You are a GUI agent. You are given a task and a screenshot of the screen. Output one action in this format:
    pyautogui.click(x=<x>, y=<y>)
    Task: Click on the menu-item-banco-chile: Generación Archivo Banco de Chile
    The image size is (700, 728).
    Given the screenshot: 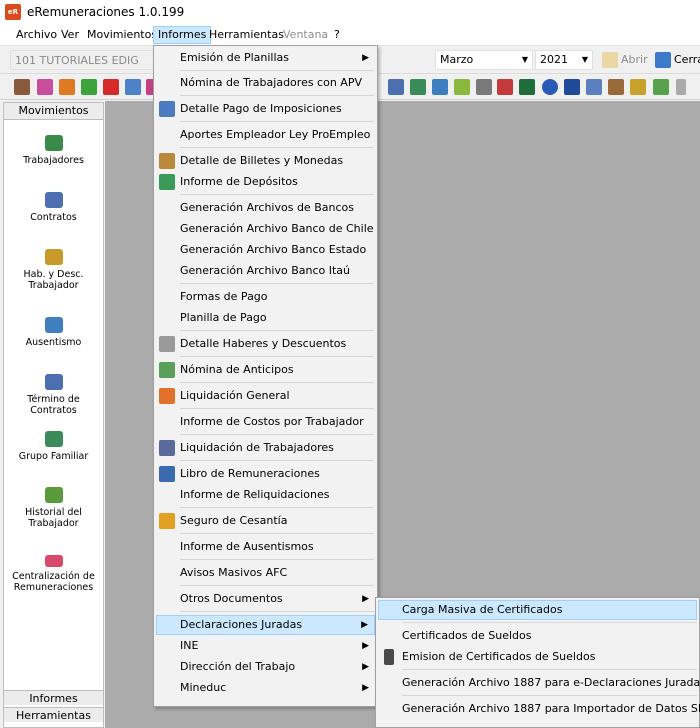 What is the action you would take?
    pyautogui.click(x=265, y=229)
    